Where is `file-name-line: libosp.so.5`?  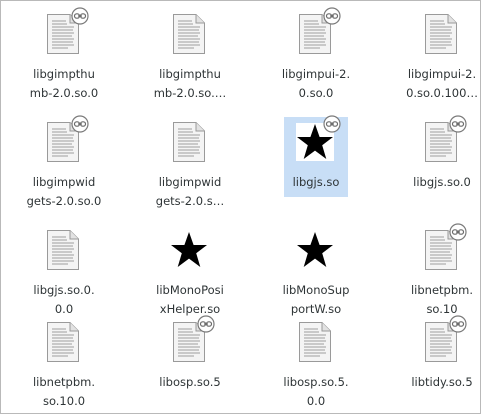 file-name-line: libosp.so.5 is located at coordinates (190, 382).